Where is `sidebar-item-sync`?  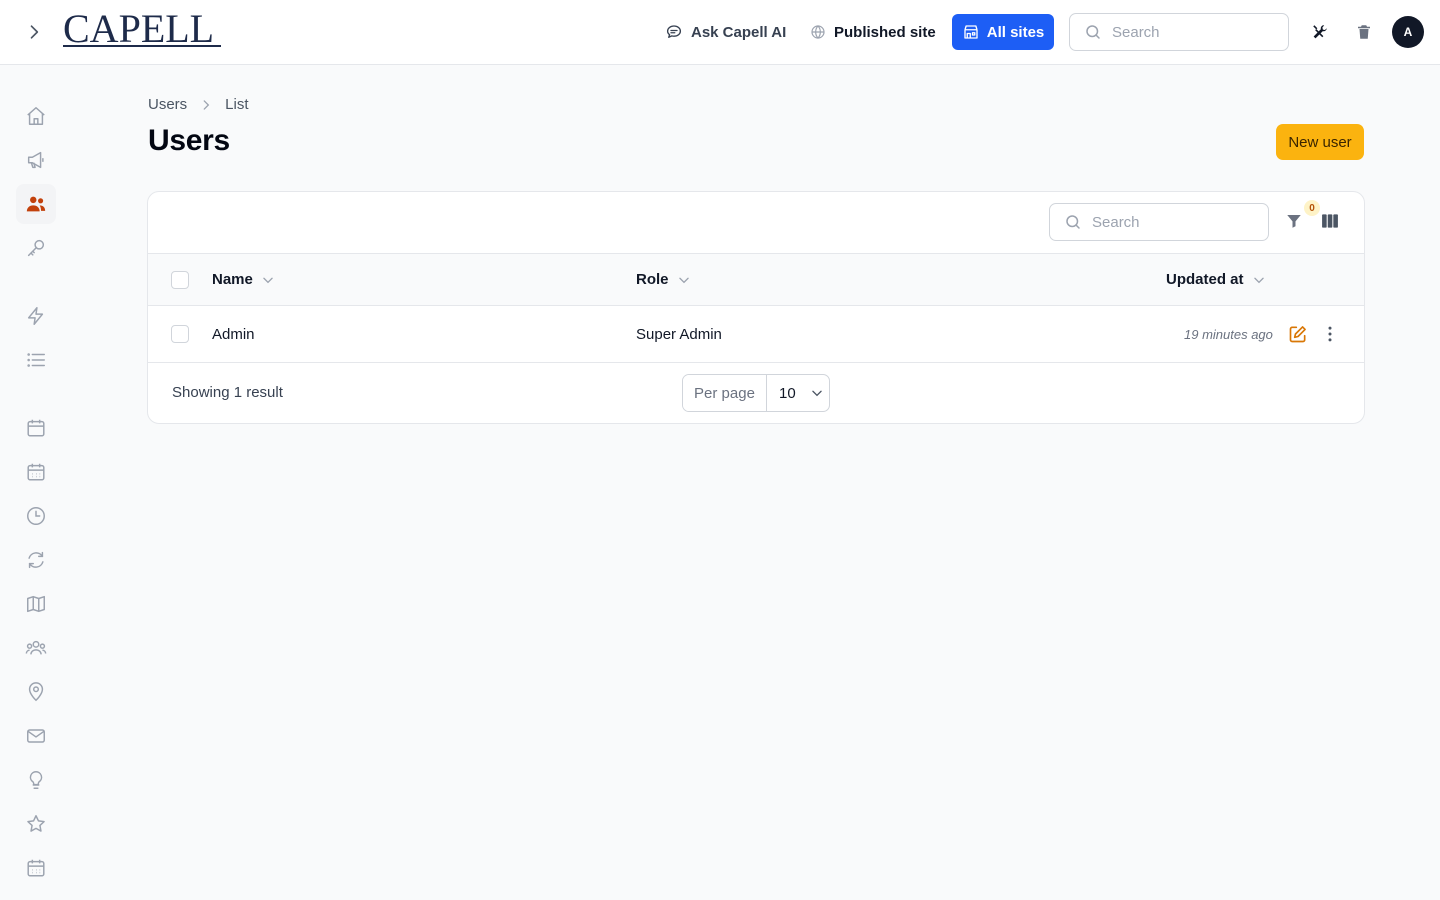 sidebar-item-sync is located at coordinates (36, 560).